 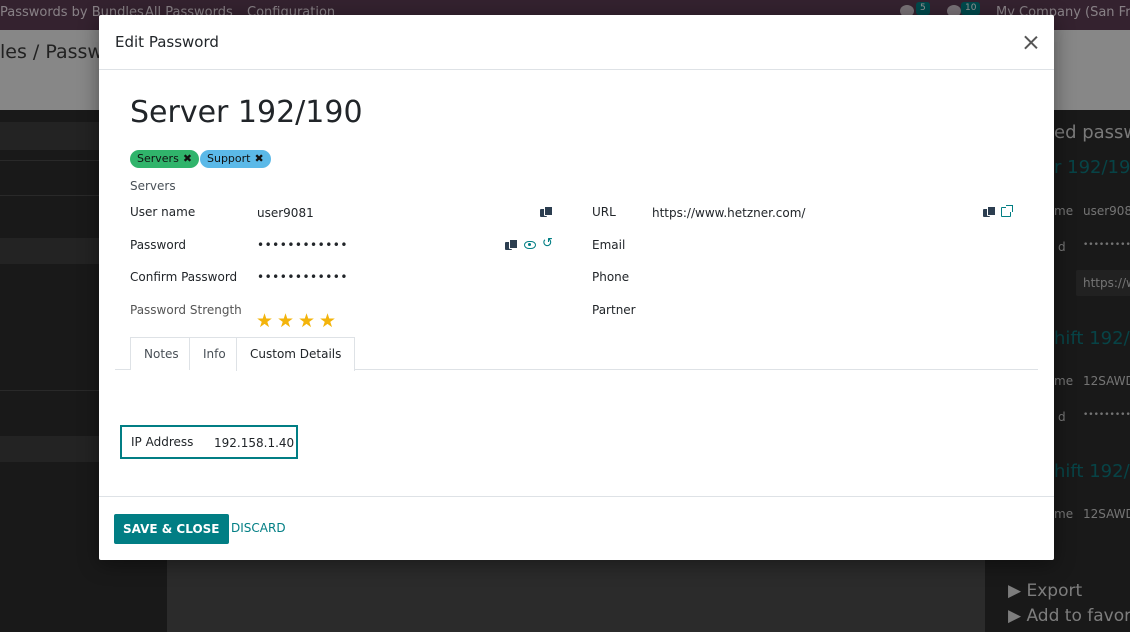 I want to click on tag-support: Support ✖, so click(x=235, y=159).